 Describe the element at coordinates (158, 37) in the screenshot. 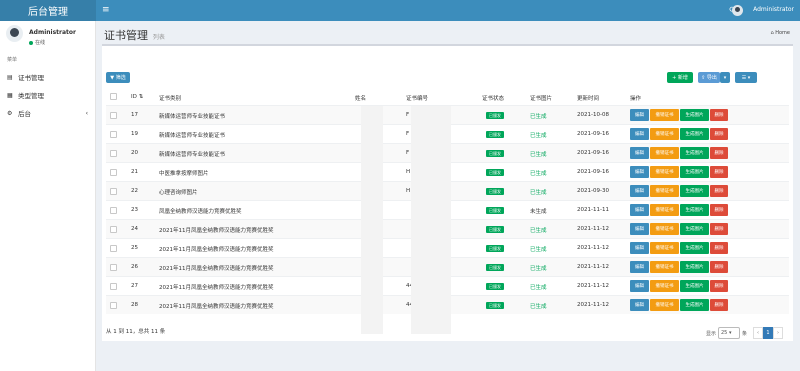

I see `page-subtitle: 列表` at that location.